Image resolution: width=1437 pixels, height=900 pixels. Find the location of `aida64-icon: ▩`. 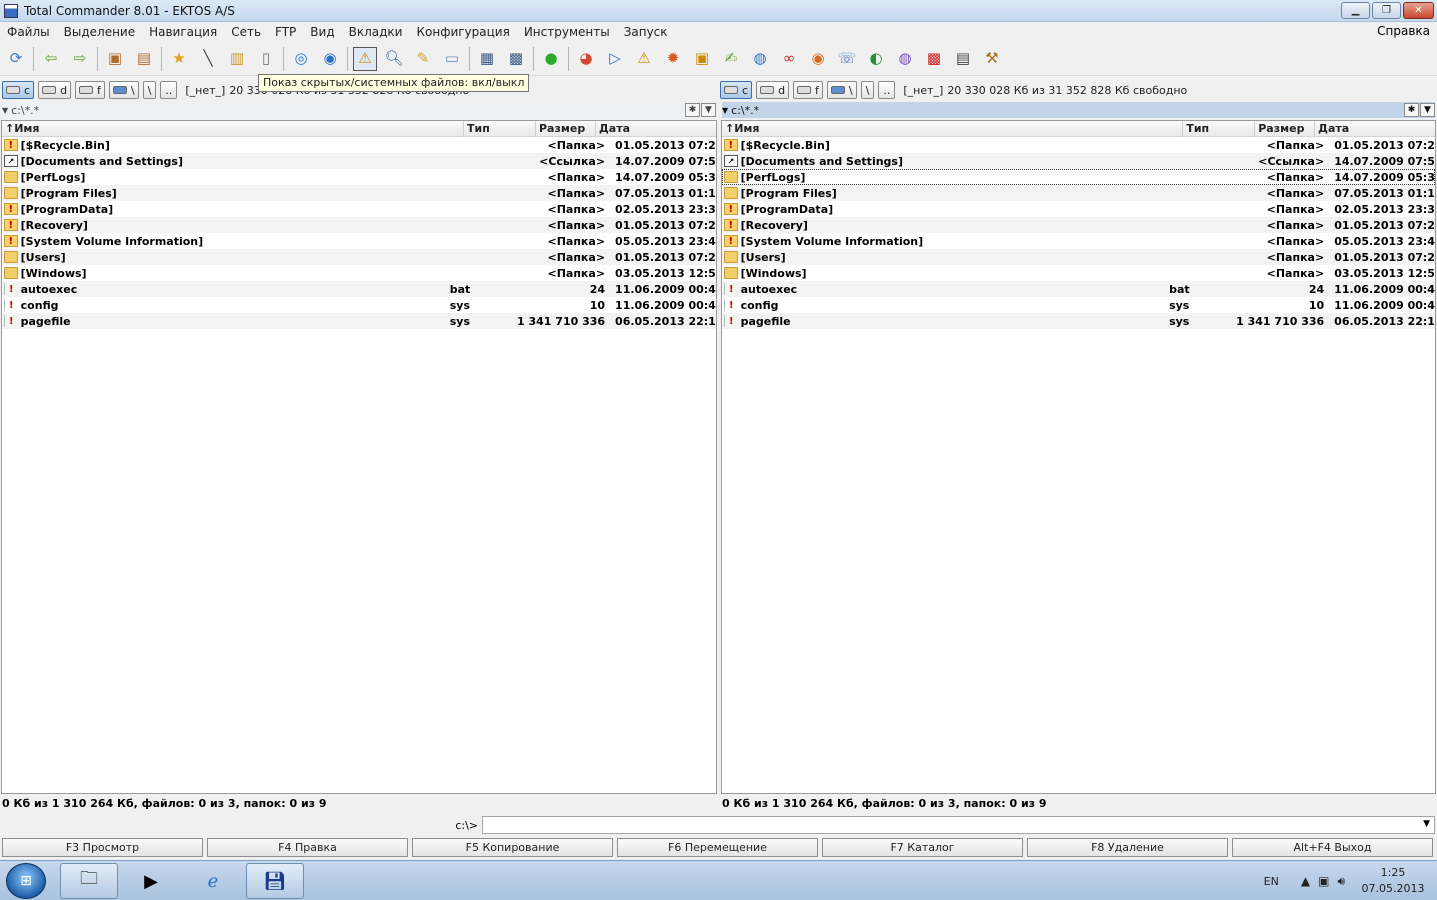

aida64-icon: ▩ is located at coordinates (934, 59).